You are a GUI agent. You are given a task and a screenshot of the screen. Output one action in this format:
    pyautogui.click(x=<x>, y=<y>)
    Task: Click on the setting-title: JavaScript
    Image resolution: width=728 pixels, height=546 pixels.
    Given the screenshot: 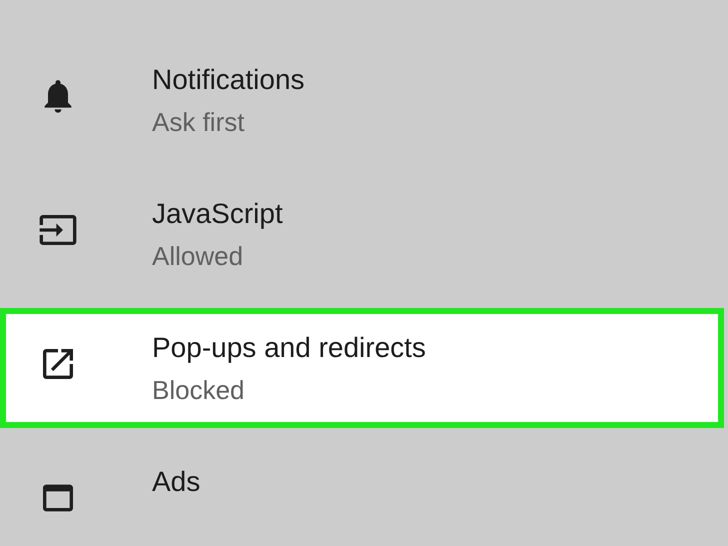 What is the action you would take?
    pyautogui.click(x=217, y=214)
    